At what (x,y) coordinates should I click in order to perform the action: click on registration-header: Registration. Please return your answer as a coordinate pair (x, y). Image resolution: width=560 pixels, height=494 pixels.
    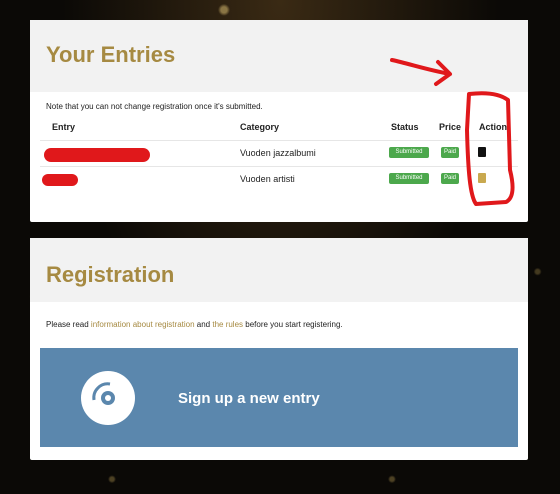
    Looking at the image, I should click on (279, 270).